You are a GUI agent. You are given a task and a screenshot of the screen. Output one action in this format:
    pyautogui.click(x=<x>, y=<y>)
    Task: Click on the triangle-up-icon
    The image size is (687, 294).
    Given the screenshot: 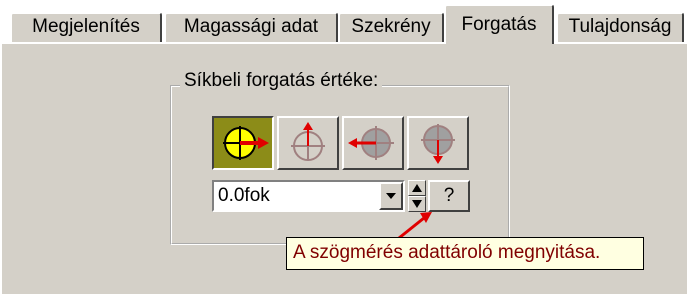 What is the action you would take?
    pyautogui.click(x=417, y=188)
    